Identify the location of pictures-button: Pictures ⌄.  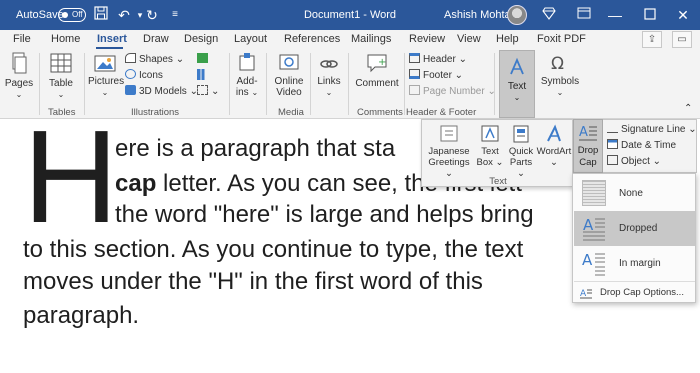
(106, 76).